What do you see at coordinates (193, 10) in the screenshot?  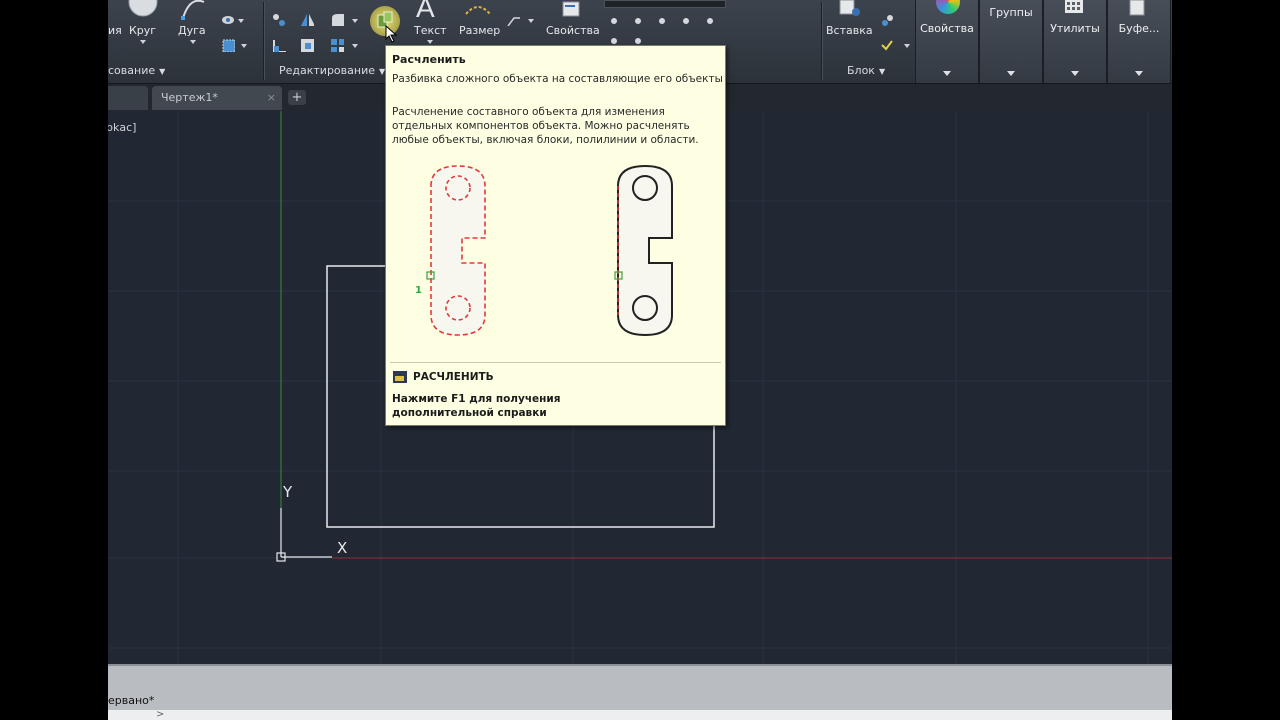 I see `arc-icon` at bounding box center [193, 10].